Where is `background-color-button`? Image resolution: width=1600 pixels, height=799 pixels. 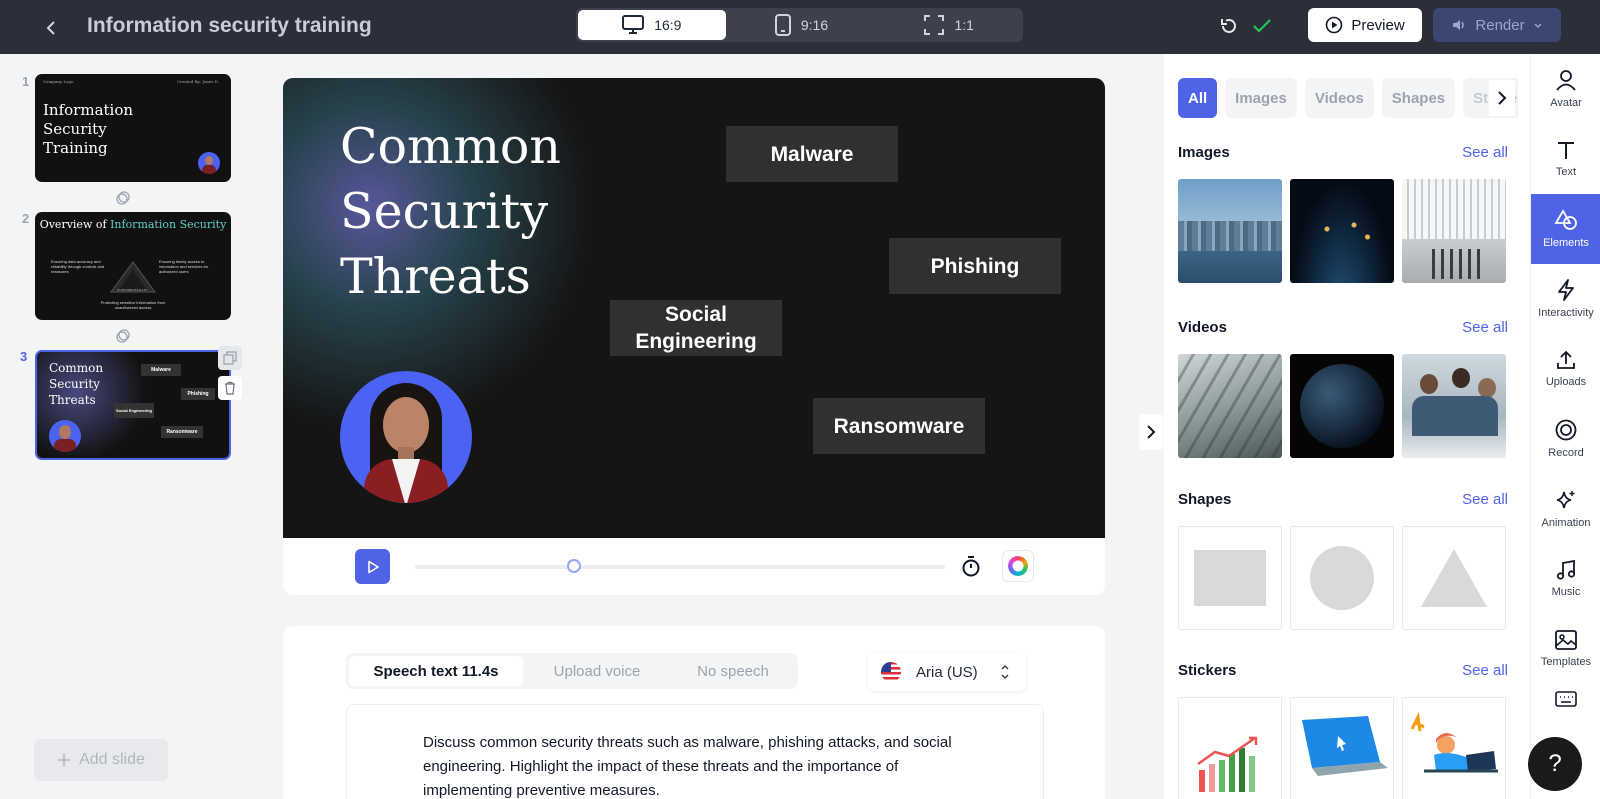
background-color-button is located at coordinates (1018, 566).